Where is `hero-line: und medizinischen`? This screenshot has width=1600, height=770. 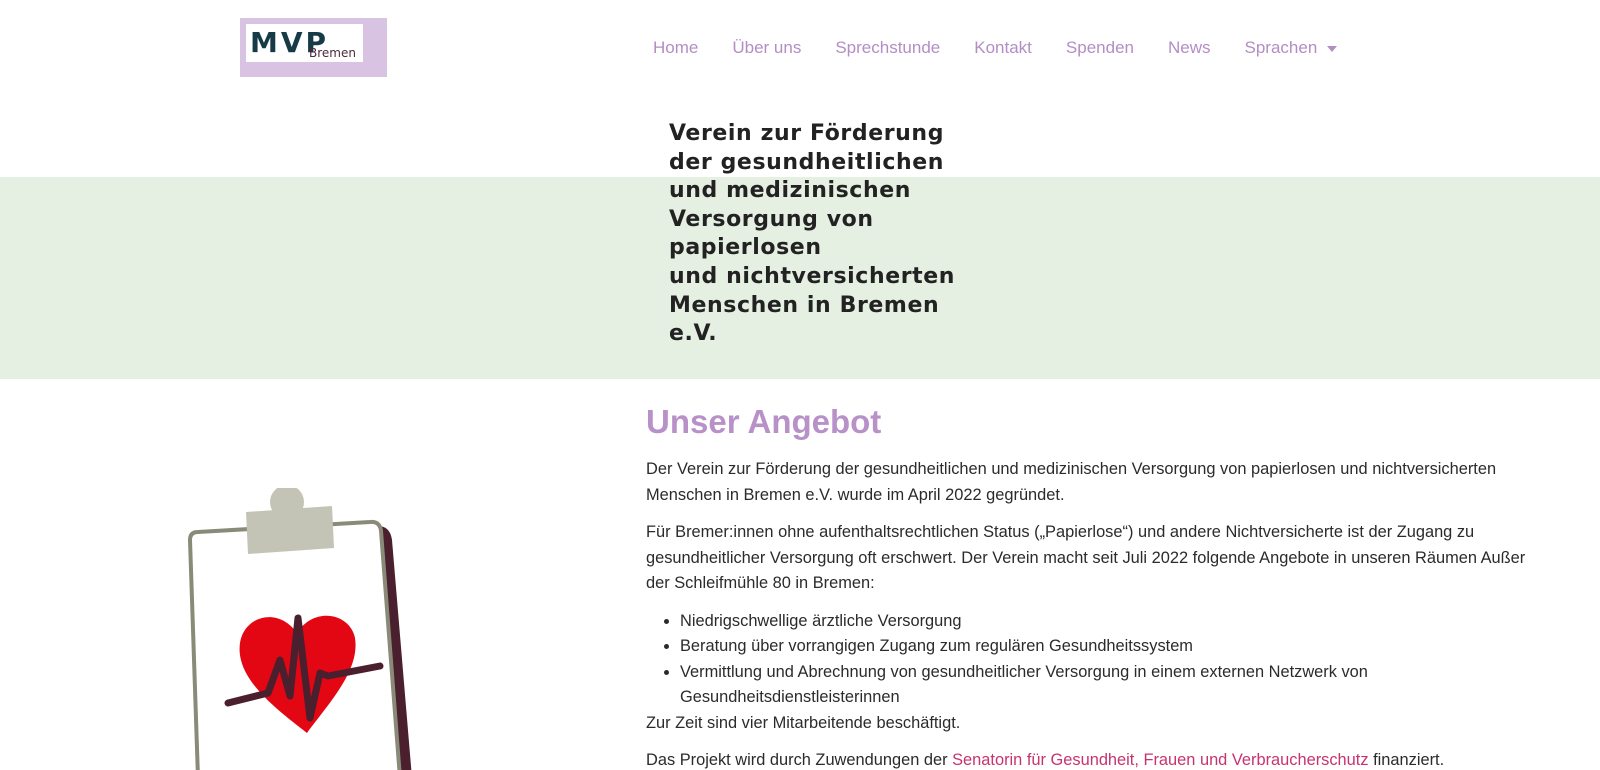 hero-line: und medizinischen is located at coordinates (790, 191).